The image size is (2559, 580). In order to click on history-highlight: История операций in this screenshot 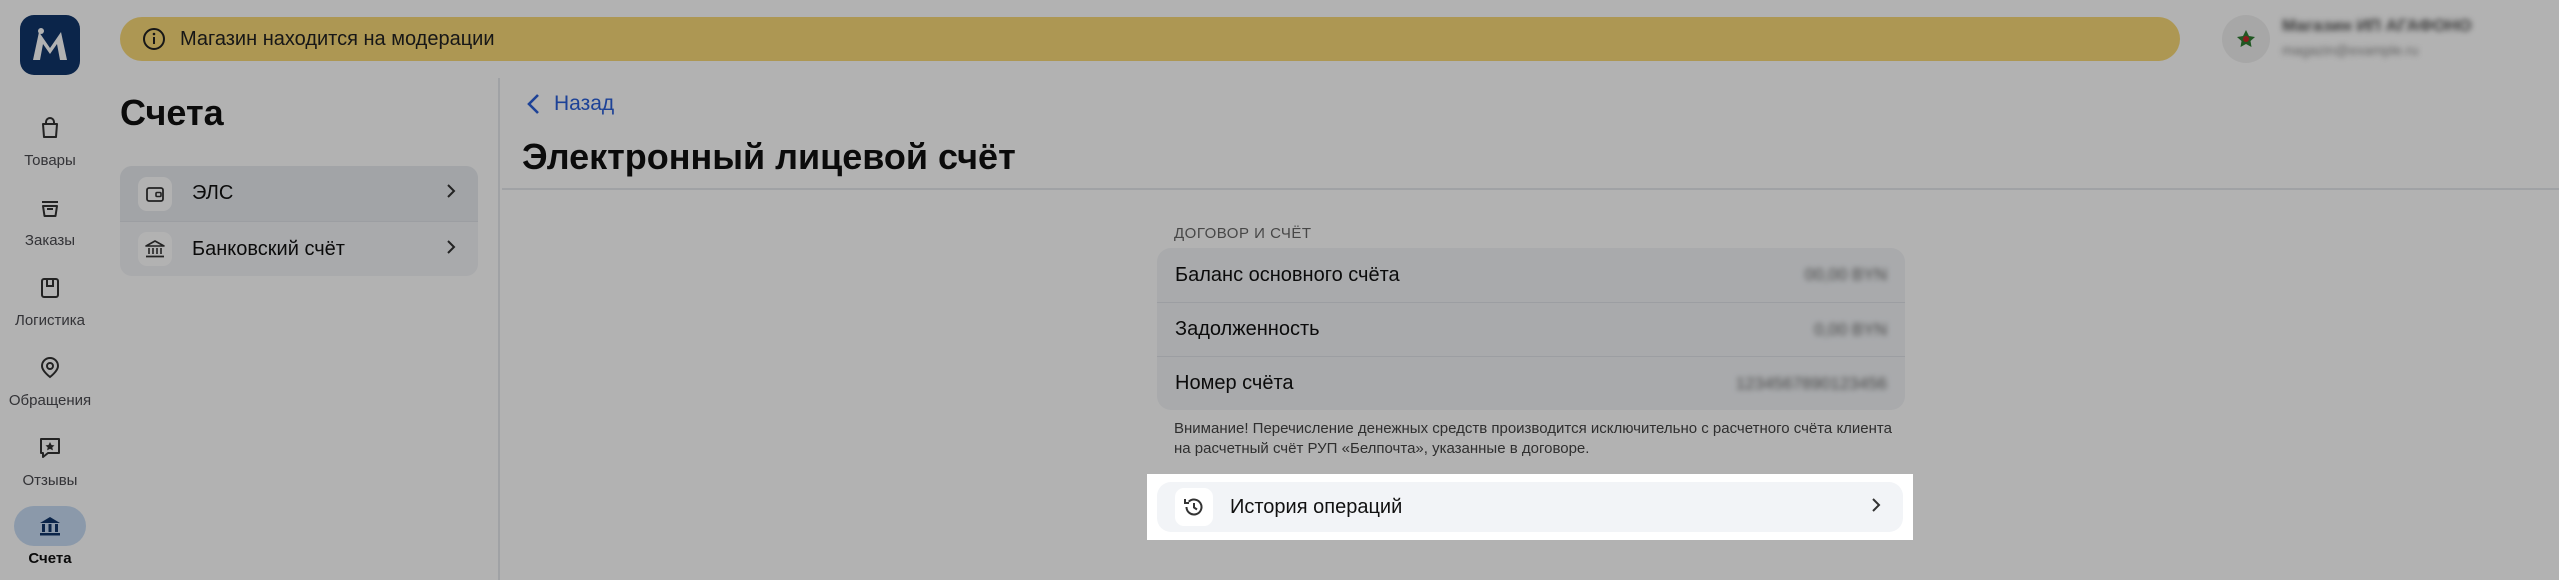, I will do `click(1530, 507)`.